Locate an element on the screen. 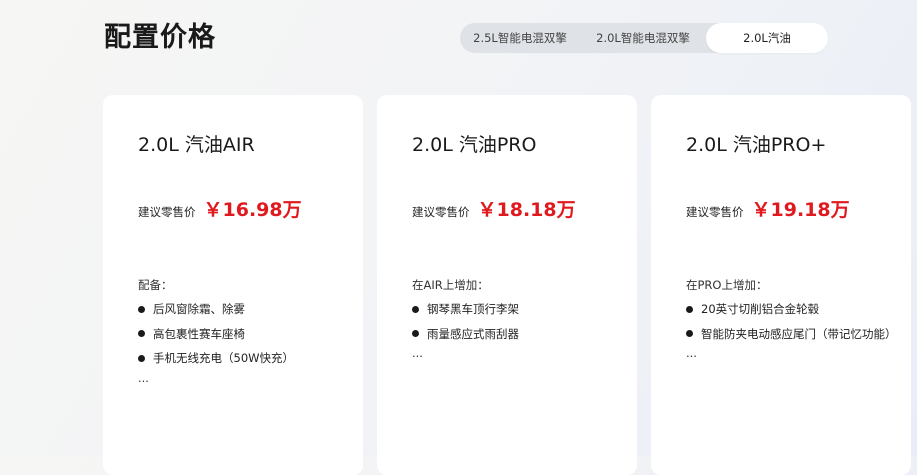  tab-20l-hybrid: 2.0L智能电混双擎 is located at coordinates (643, 38).